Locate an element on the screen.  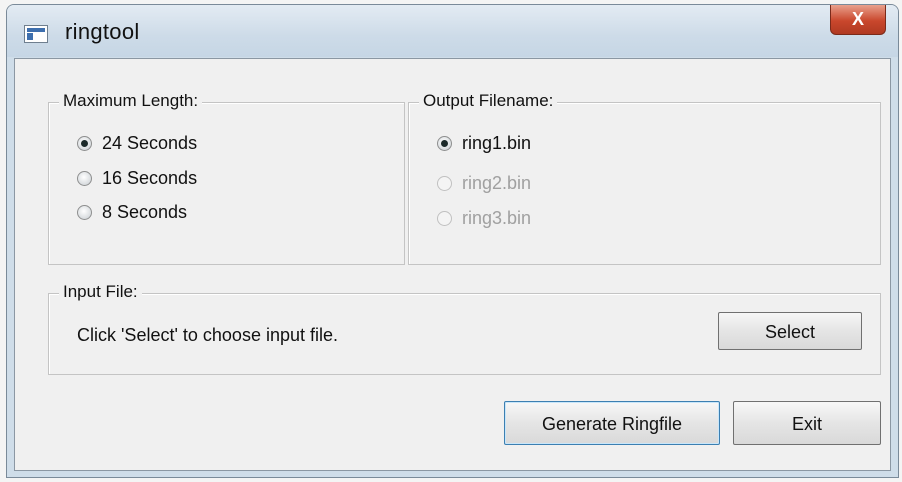
max-length-group-title: Maximum Length: is located at coordinates (131, 101).